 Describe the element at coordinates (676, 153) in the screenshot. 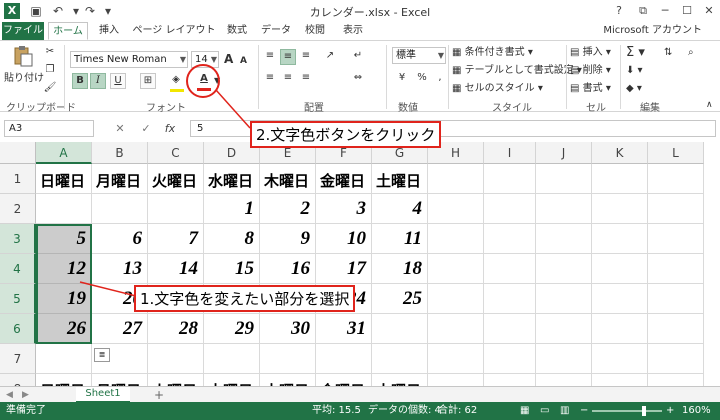

I see `column-header-l: L` at that location.